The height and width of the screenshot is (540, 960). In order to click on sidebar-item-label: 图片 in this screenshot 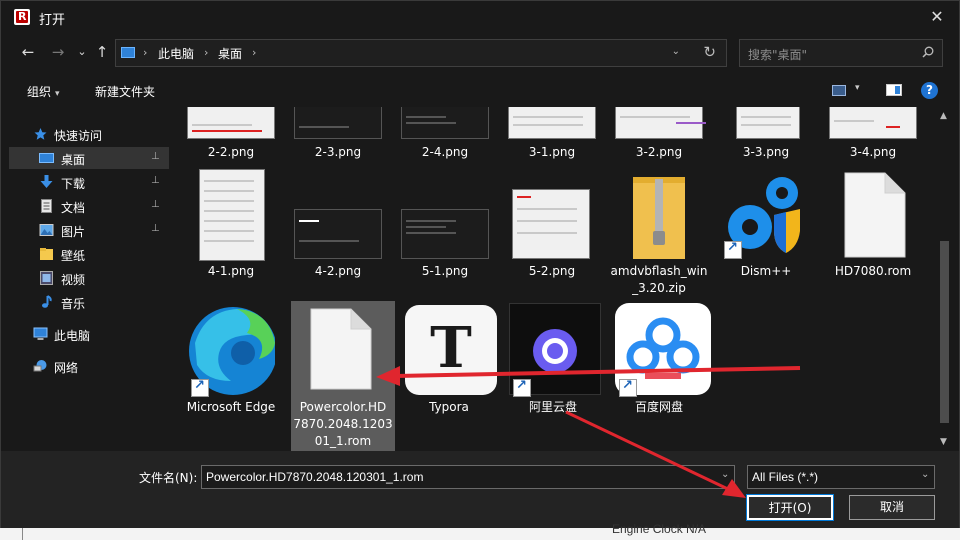, I will do `click(73, 232)`.